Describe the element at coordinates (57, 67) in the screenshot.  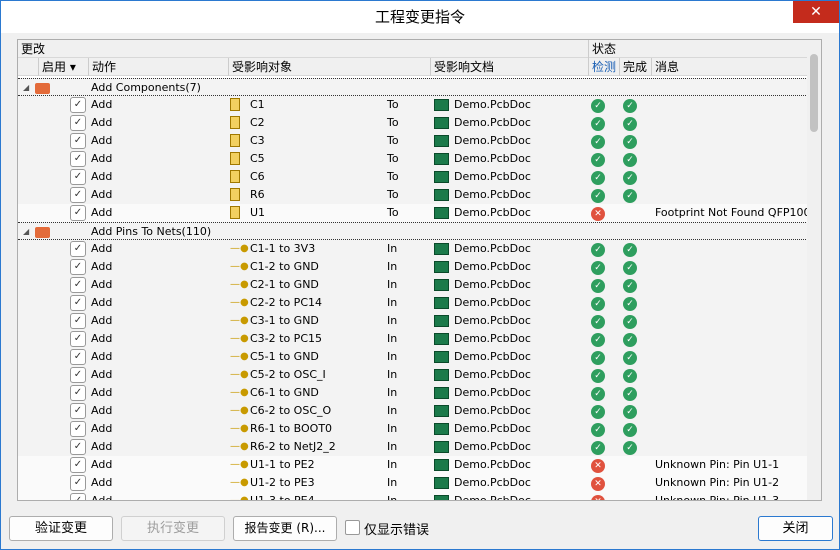
I see `col-enable: 启用 ▾` at that location.